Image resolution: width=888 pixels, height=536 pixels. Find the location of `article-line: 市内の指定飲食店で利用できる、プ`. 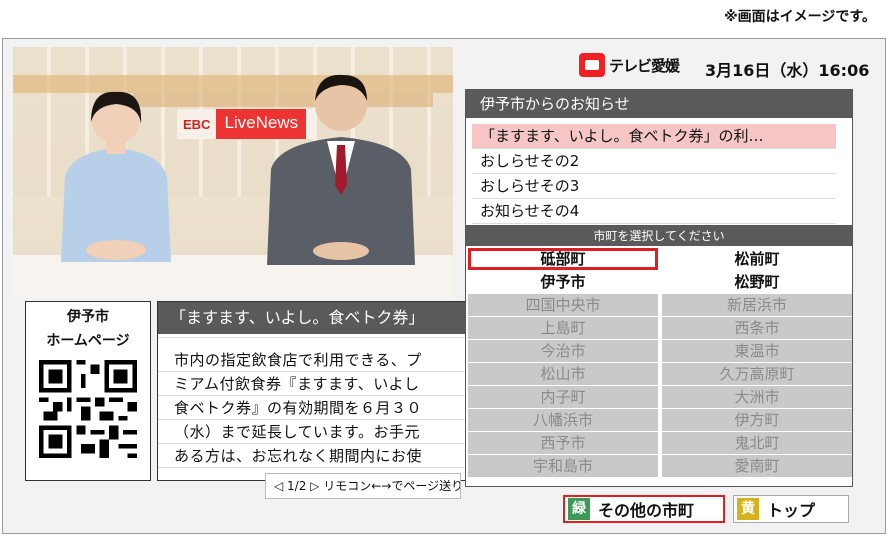

article-line: 市内の指定飲食店で利用できる、プ is located at coordinates (298, 360).